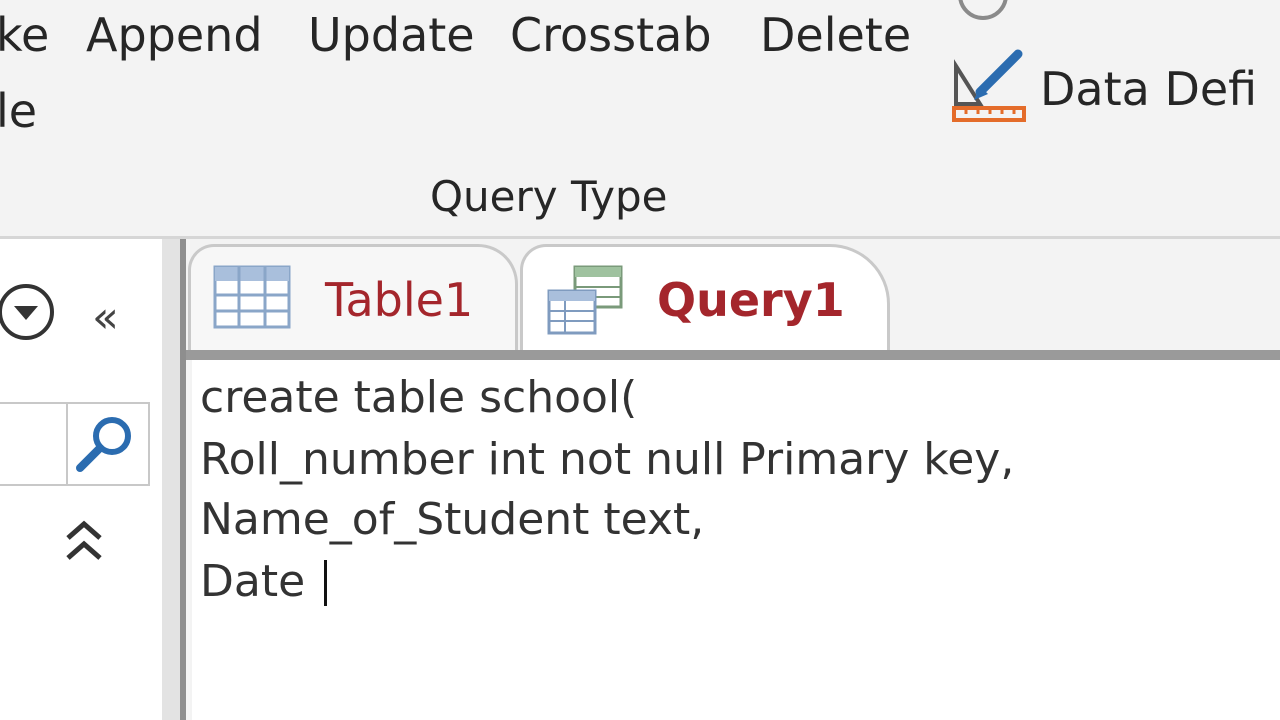 This screenshot has width=1280, height=720. I want to click on sql-line-1: create table school(, so click(418, 398).